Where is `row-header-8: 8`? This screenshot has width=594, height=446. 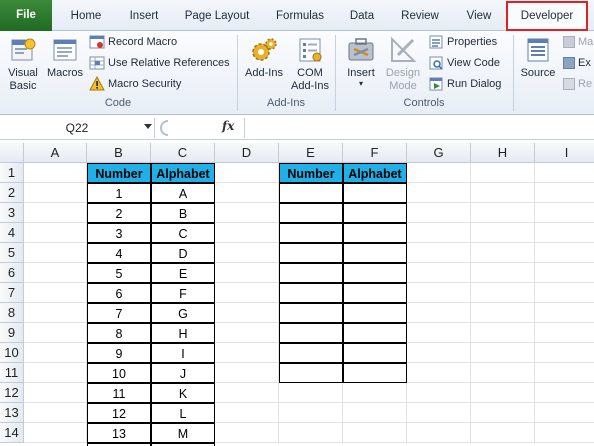 row-header-8: 8 is located at coordinates (12, 313).